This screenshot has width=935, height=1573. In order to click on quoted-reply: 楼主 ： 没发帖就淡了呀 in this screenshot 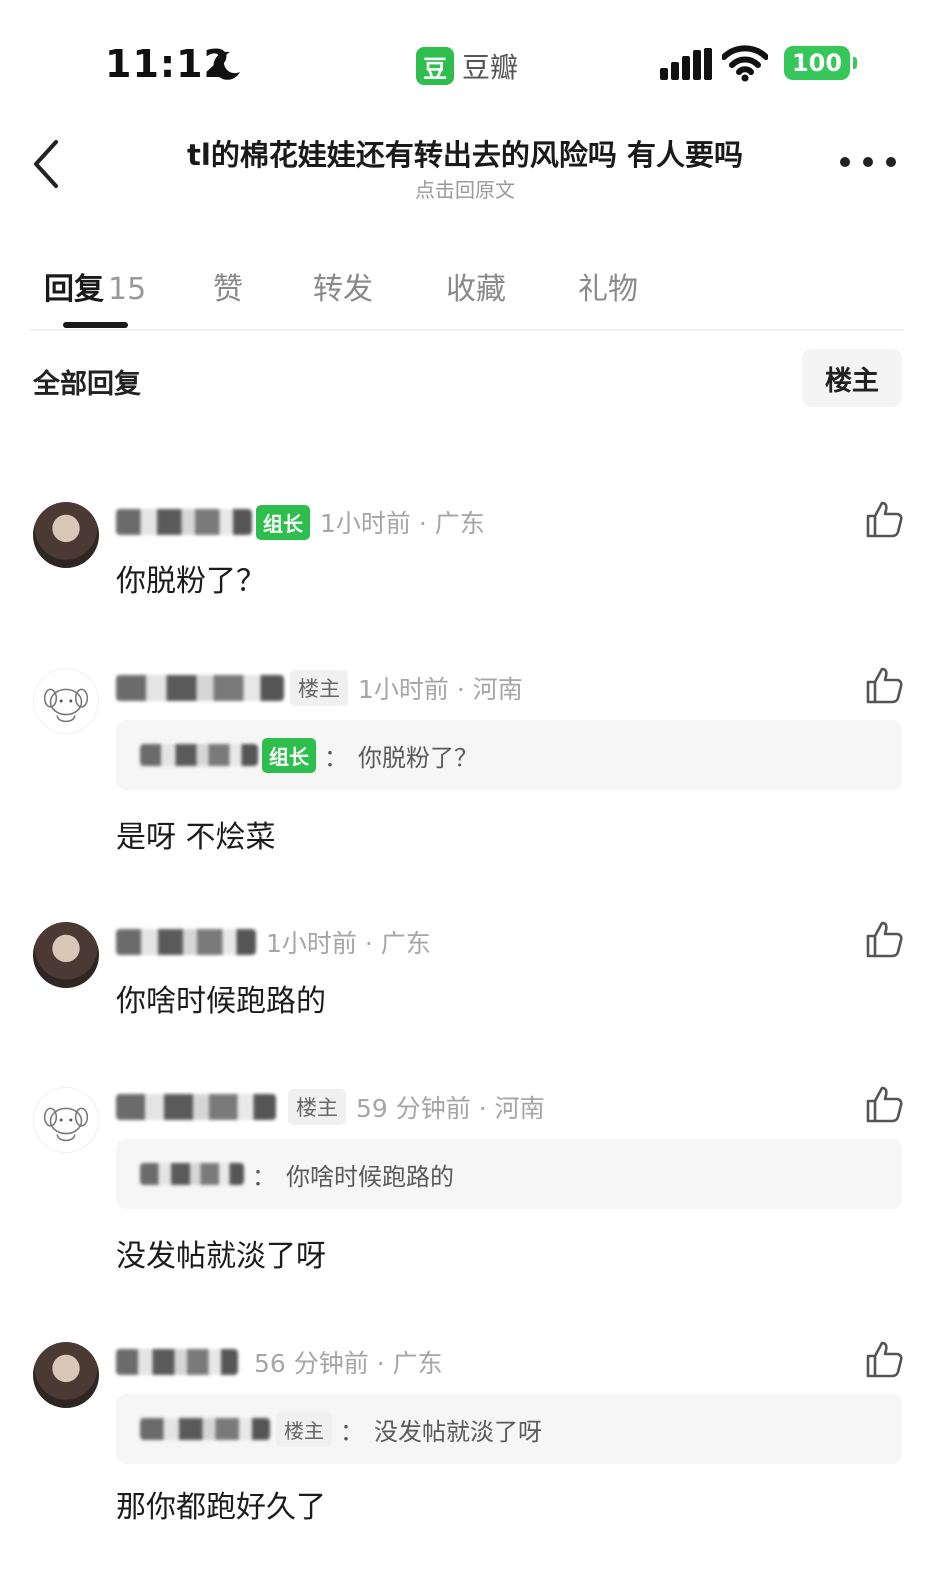, I will do `click(509, 1429)`.